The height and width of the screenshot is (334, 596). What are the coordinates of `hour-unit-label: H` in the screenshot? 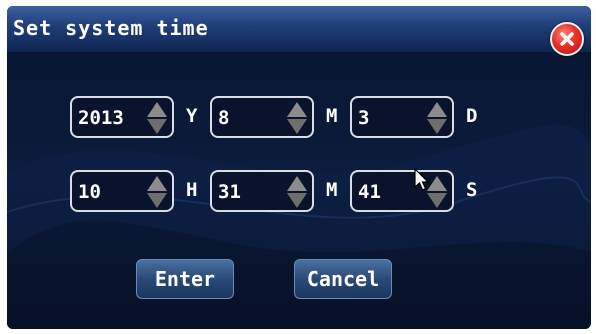 It's located at (192, 190).